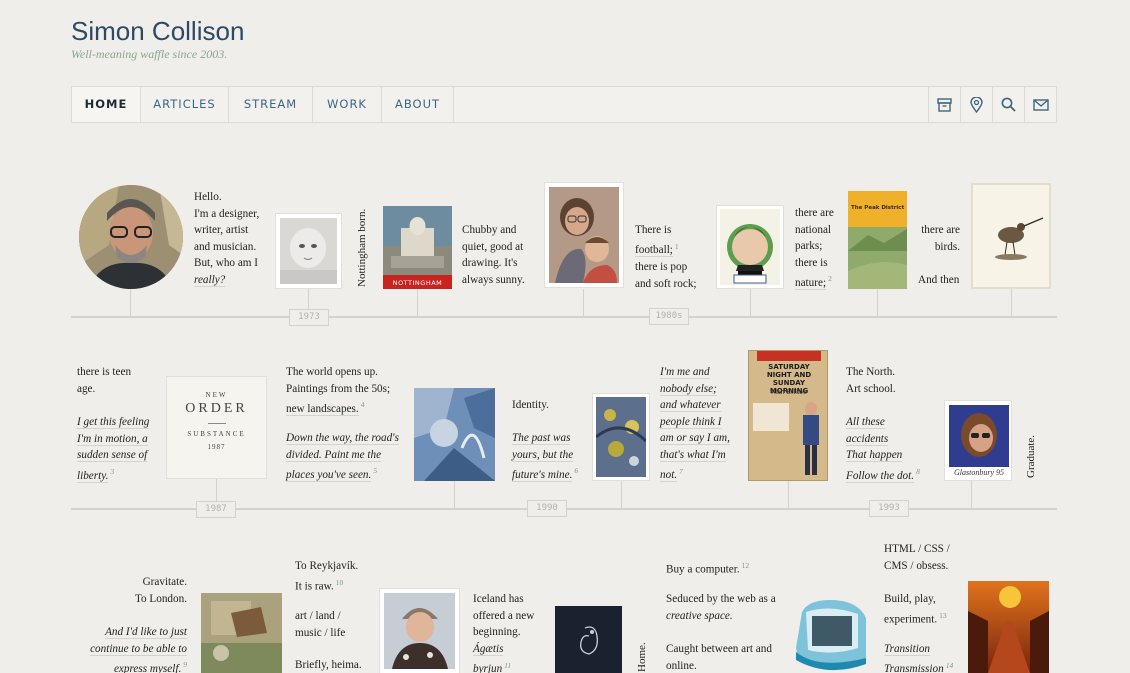 Image resolution: width=1130 pixels, height=673 pixels. What do you see at coordinates (241, 633) in the screenshot?
I see `abstract-painting` at bounding box center [241, 633].